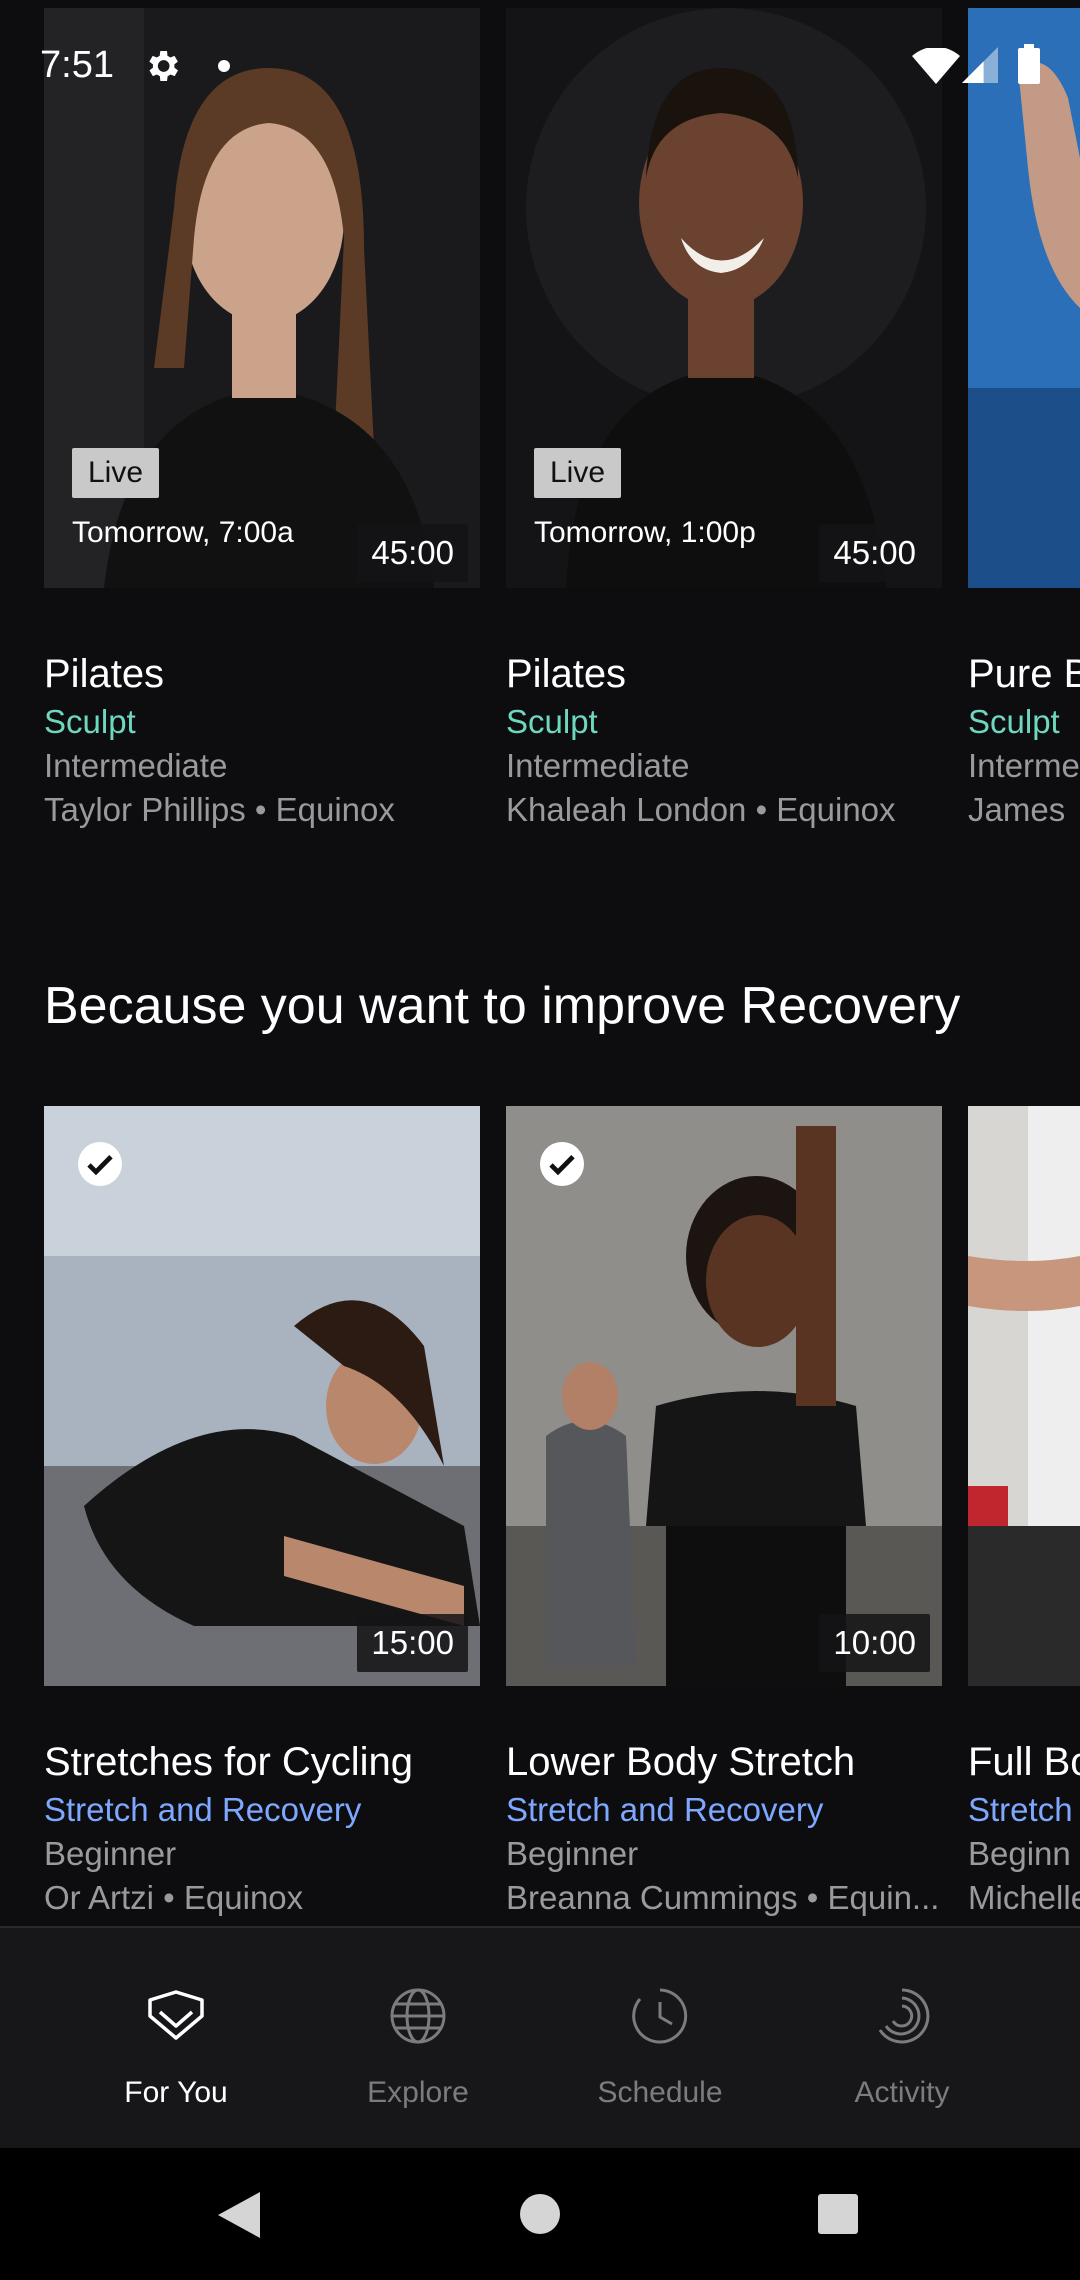  I want to click on cell-signal-icon, so click(980, 65).